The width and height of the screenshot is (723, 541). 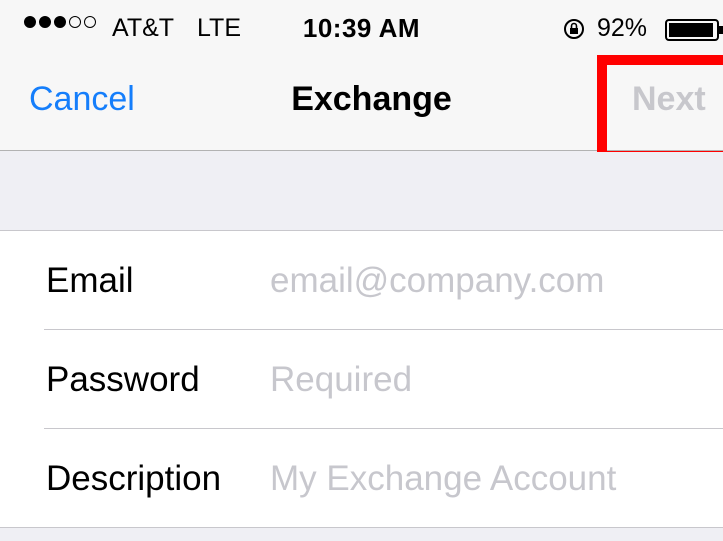 What do you see at coordinates (490, 281) in the screenshot?
I see `email-field` at bounding box center [490, 281].